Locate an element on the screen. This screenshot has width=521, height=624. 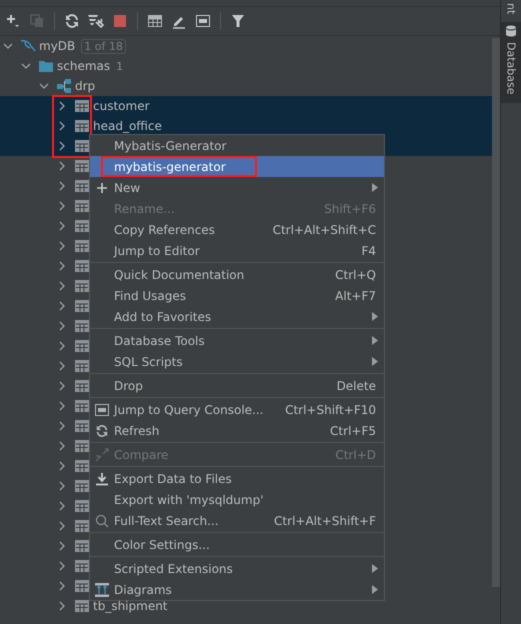
table-name: head_office is located at coordinates (127, 126).